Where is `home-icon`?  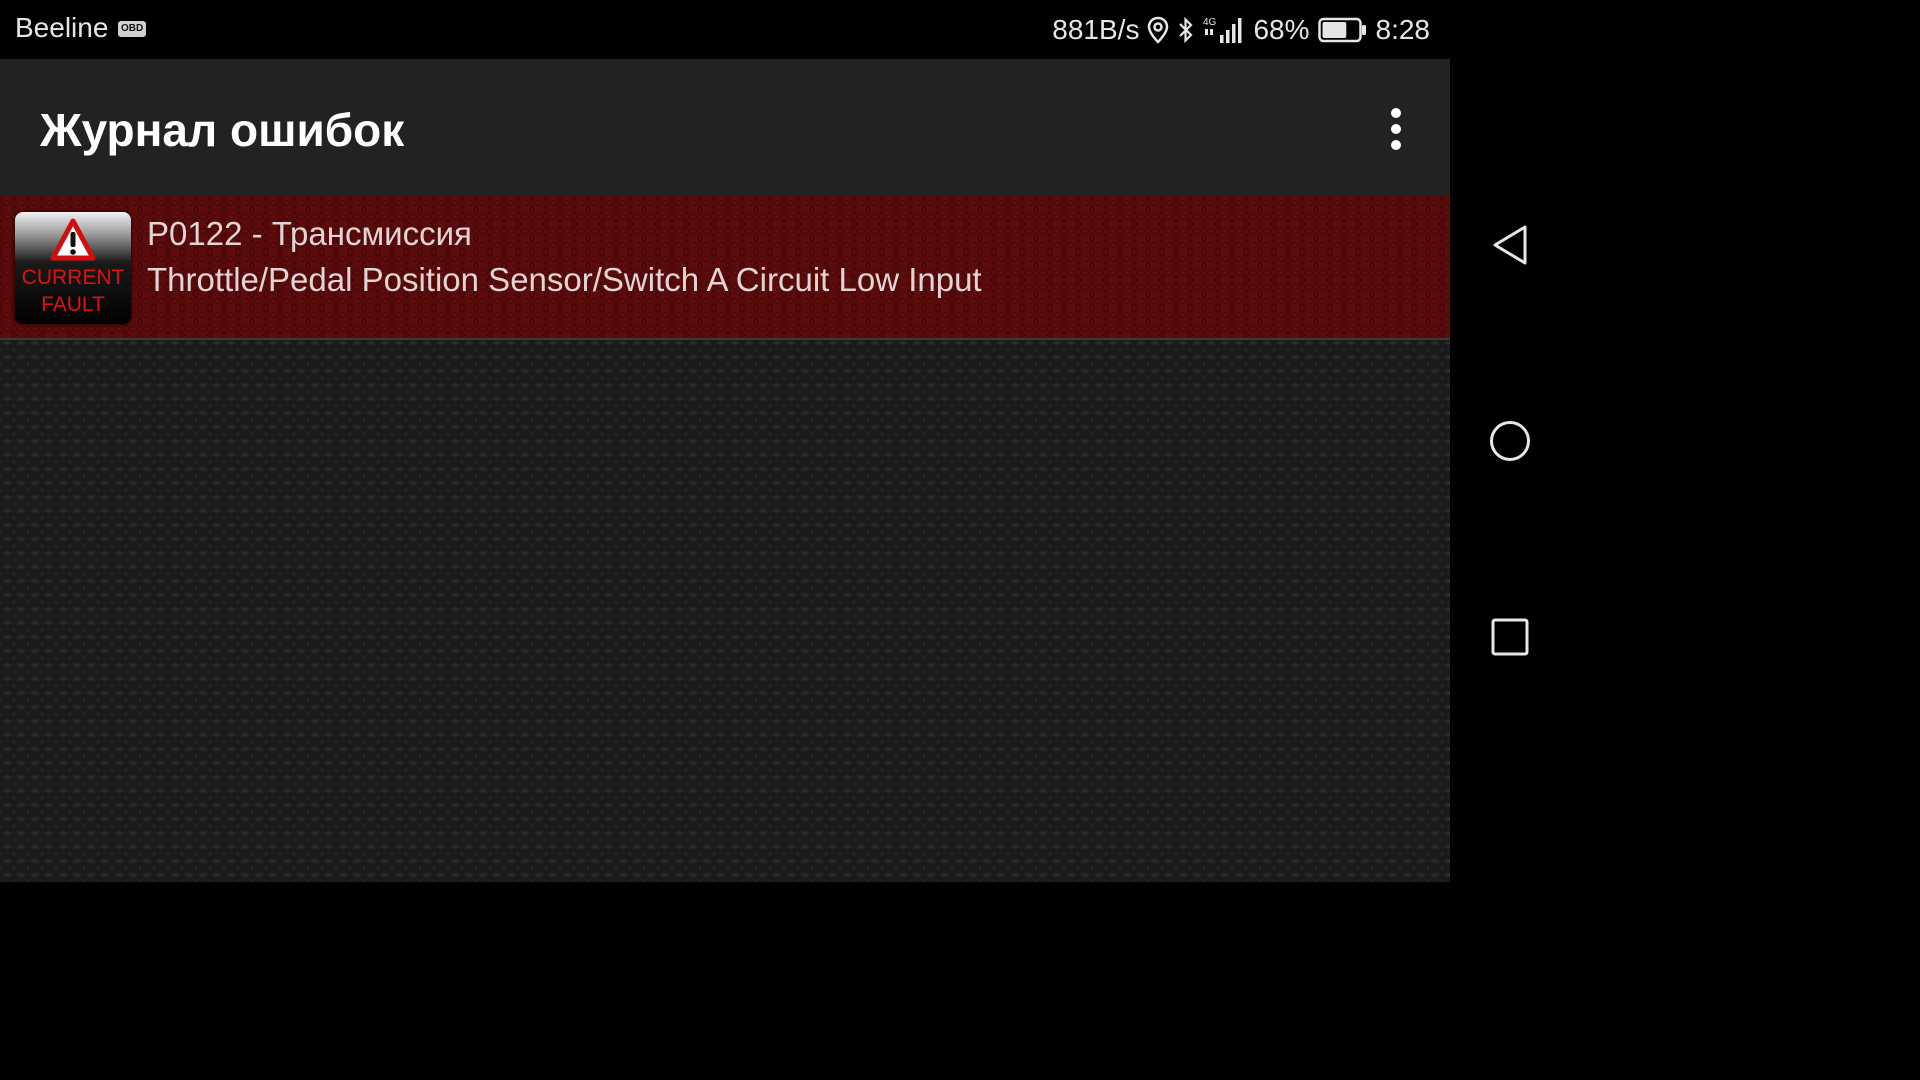
home-icon is located at coordinates (1510, 441).